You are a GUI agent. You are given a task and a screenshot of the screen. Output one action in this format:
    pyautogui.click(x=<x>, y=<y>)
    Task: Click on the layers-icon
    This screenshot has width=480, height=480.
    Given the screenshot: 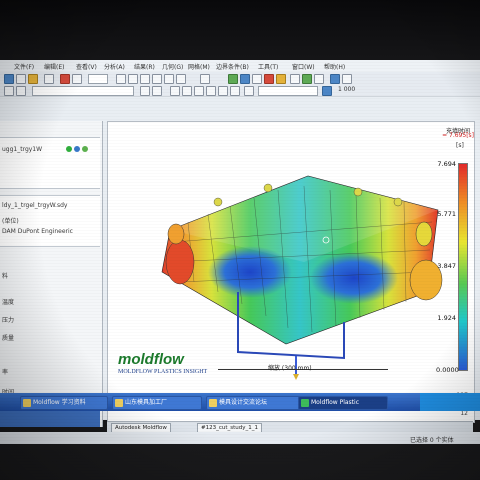 What is the action you would take?
    pyautogui.click(x=307, y=79)
    